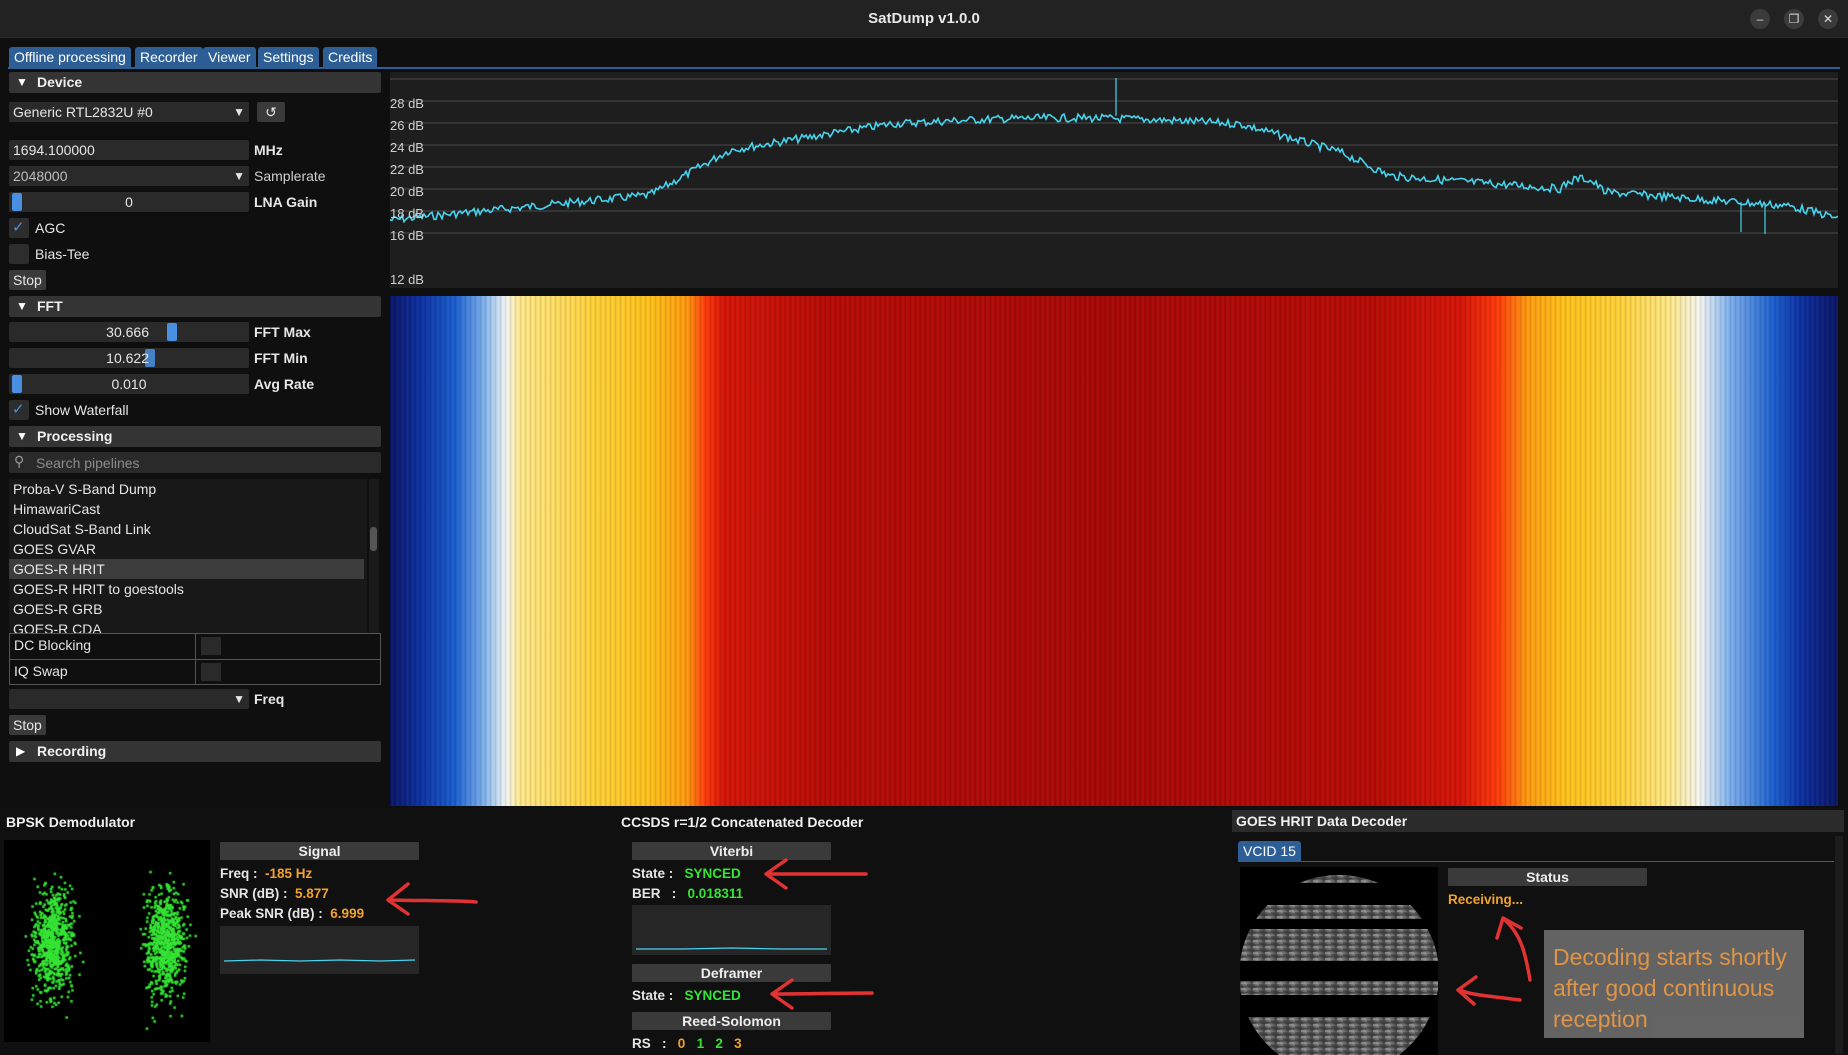 This screenshot has height=1055, width=1848. What do you see at coordinates (959, 934) in the screenshot?
I see `annotation-arrows` at bounding box center [959, 934].